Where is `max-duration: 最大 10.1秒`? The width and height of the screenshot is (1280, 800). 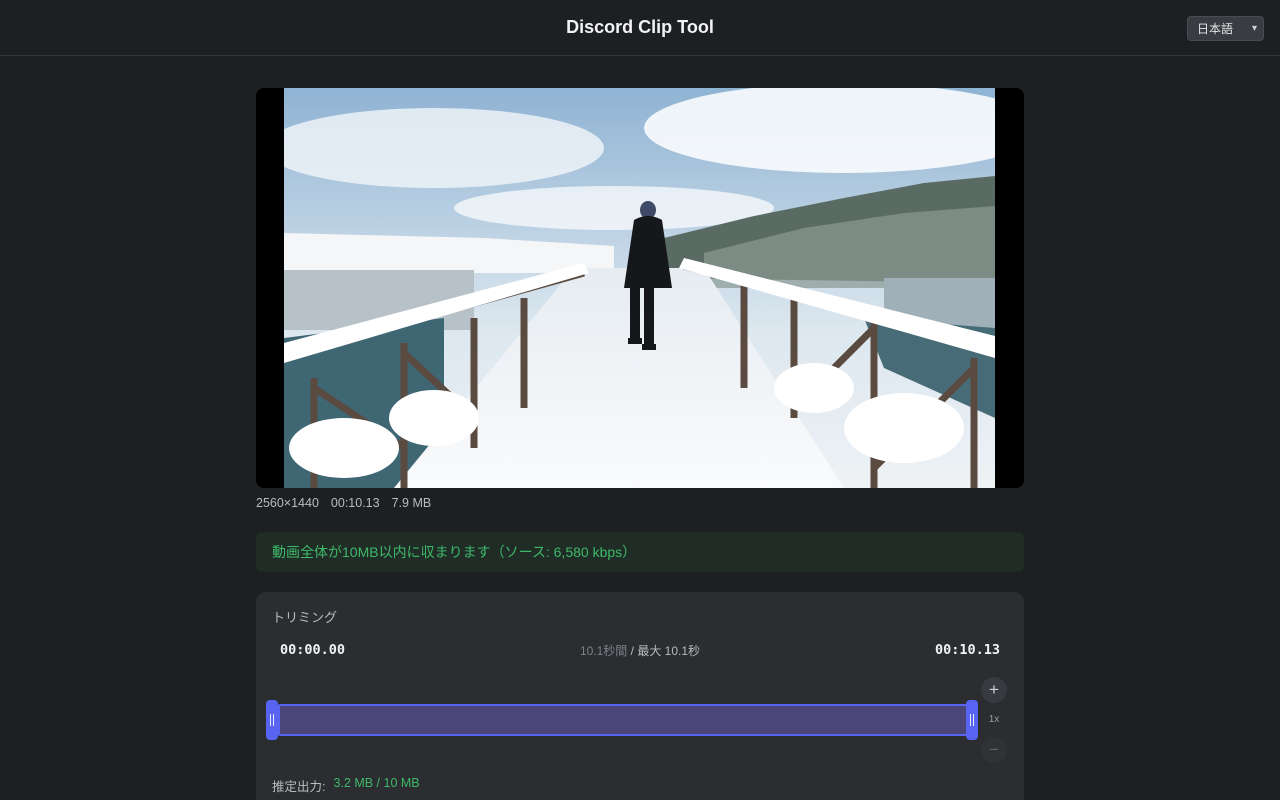 max-duration: 最大 10.1秒 is located at coordinates (669, 651).